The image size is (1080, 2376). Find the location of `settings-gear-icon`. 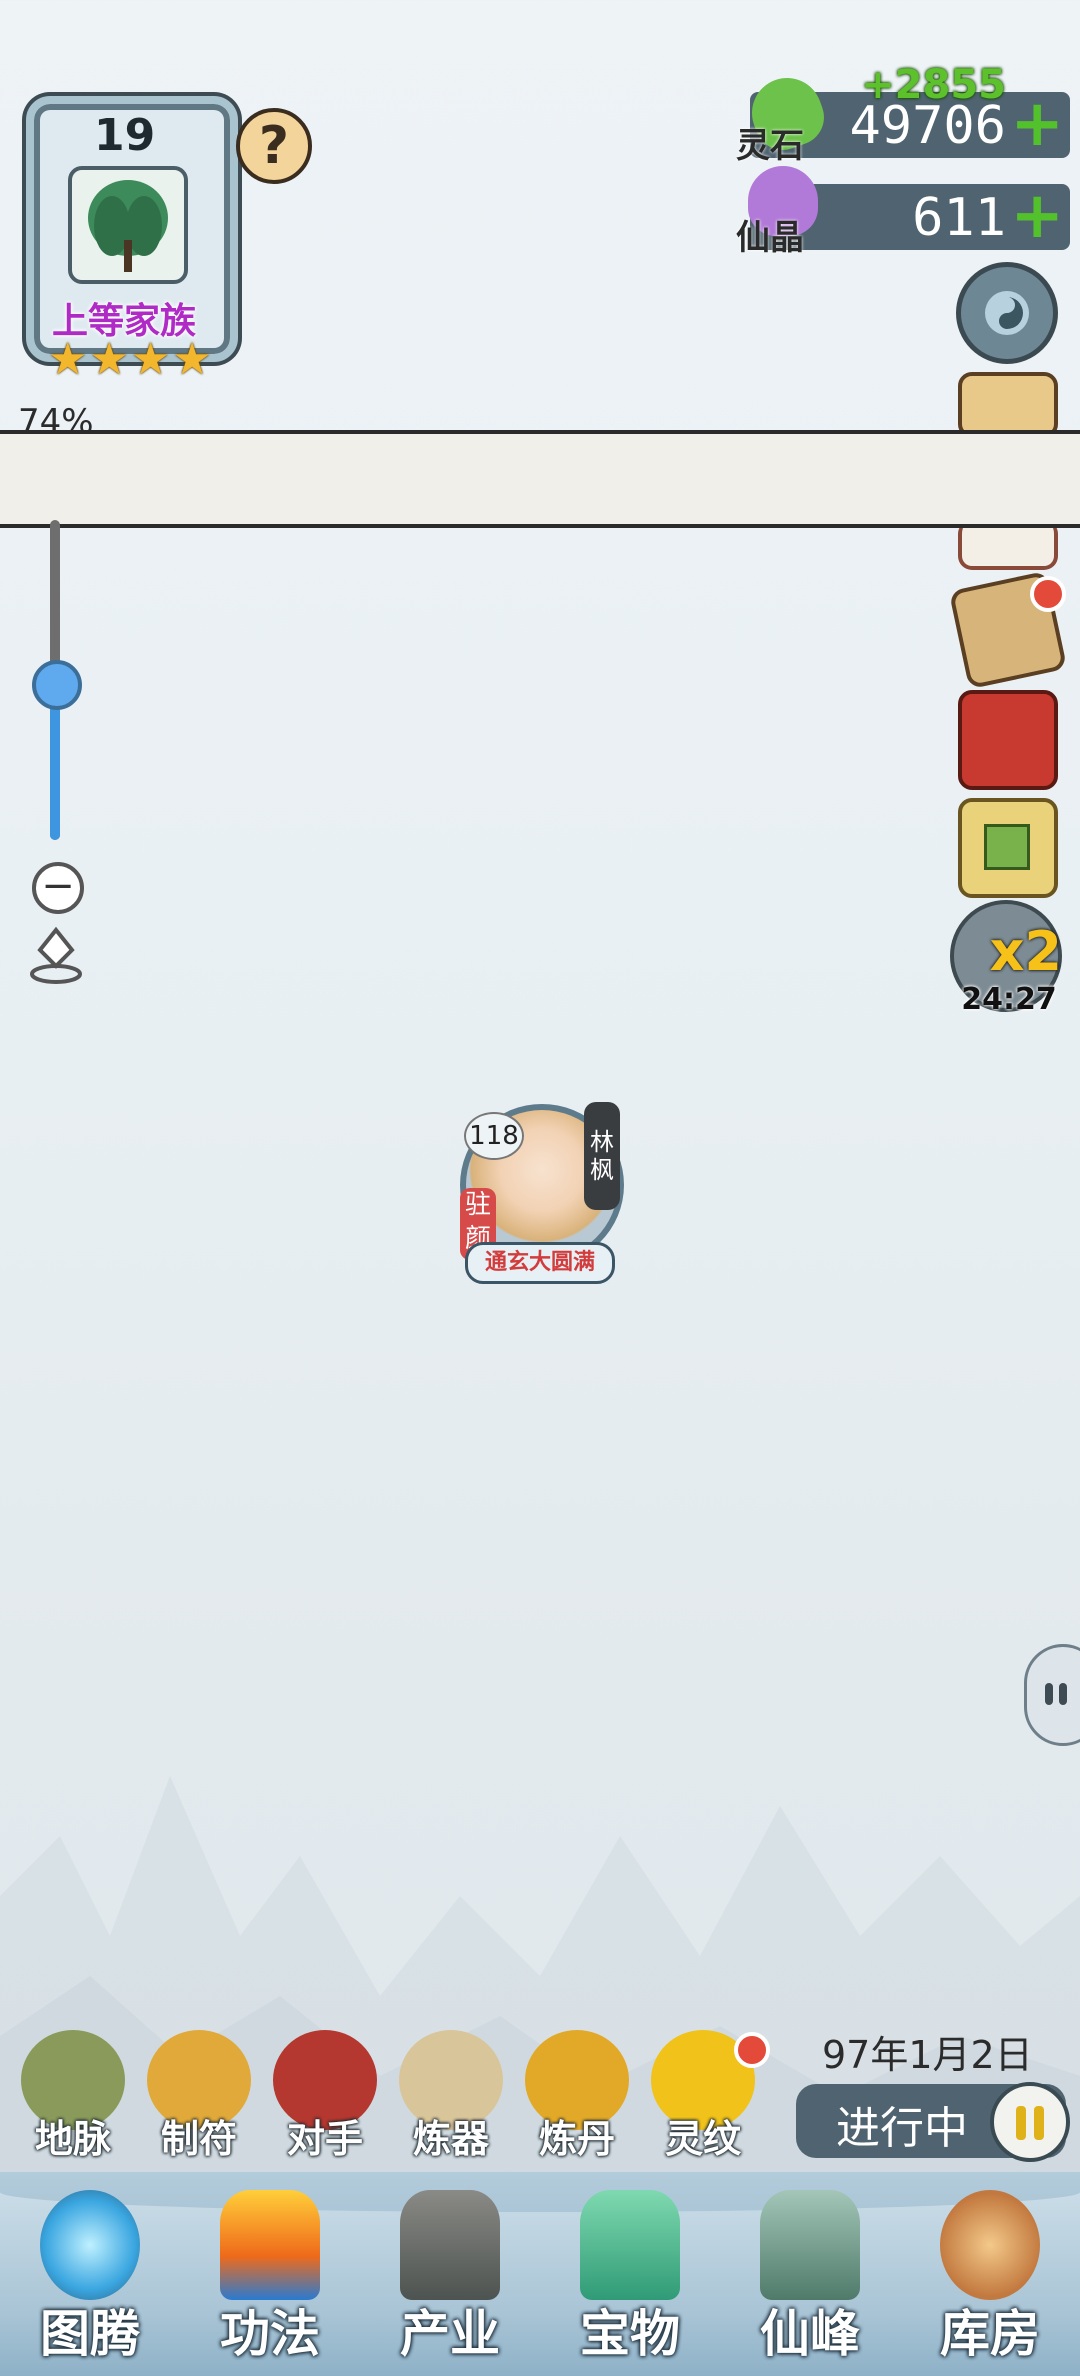

settings-gear-icon is located at coordinates (1007, 313).